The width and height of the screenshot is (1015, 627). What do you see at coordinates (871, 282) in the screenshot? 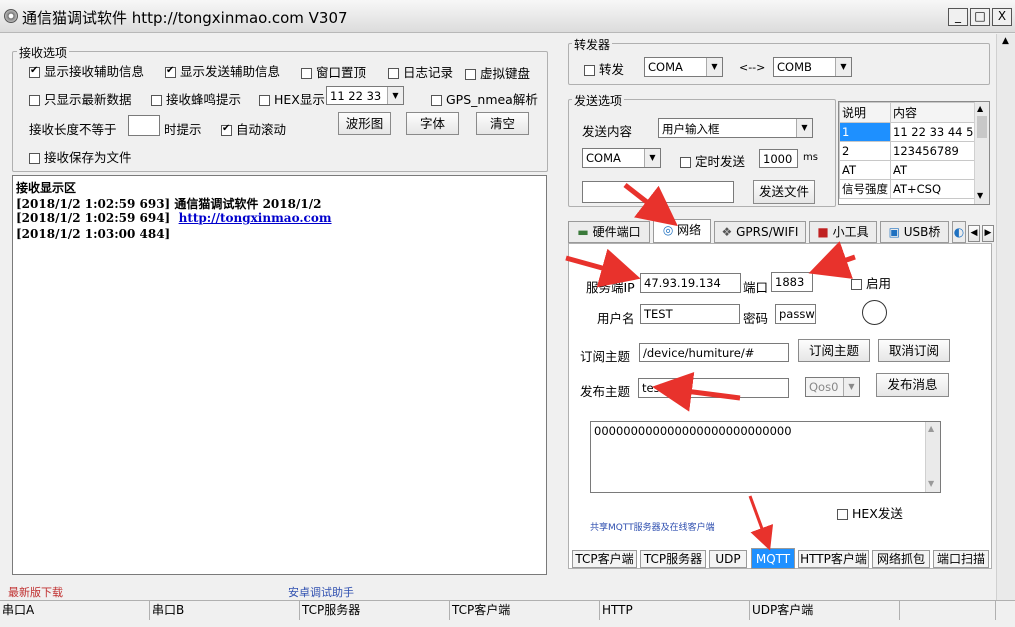
I see `enable-option: 启用` at bounding box center [871, 282].